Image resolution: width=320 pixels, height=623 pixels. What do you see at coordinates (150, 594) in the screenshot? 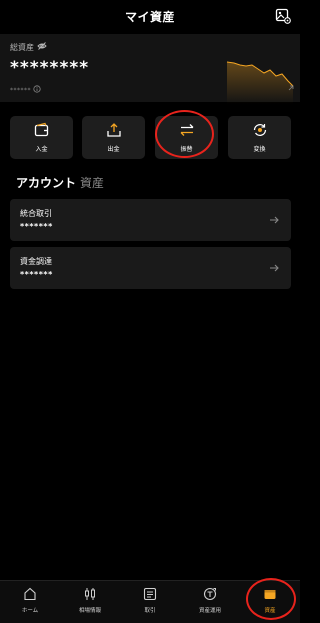
I see `trade-icon` at bounding box center [150, 594].